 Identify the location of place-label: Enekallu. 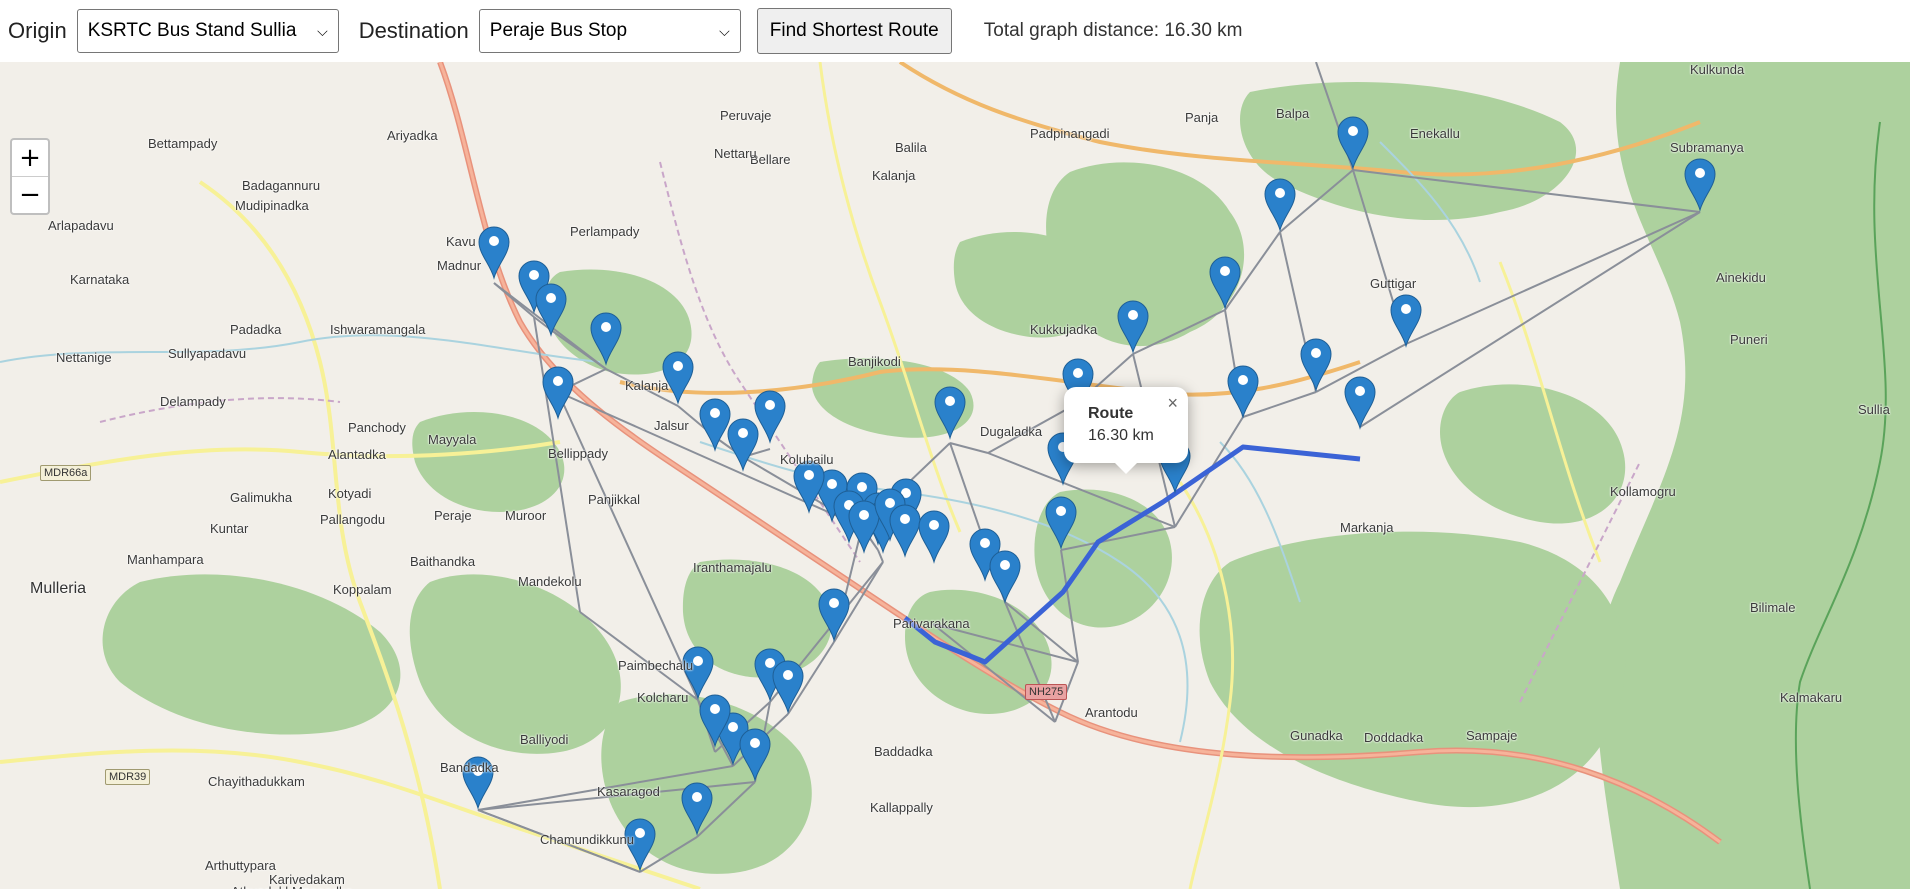
(1435, 133).